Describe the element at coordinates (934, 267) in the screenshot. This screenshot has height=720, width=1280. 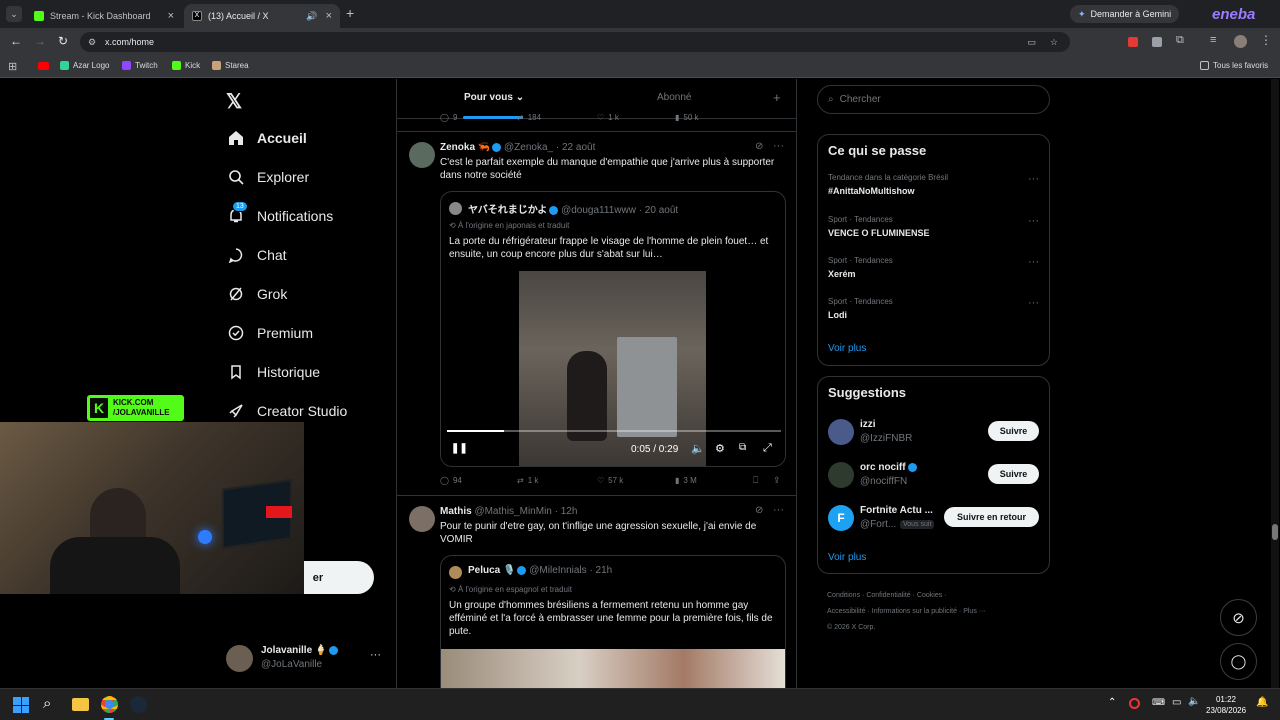
I see `trend-item: Sport · Tendances Xerém ···` at that location.